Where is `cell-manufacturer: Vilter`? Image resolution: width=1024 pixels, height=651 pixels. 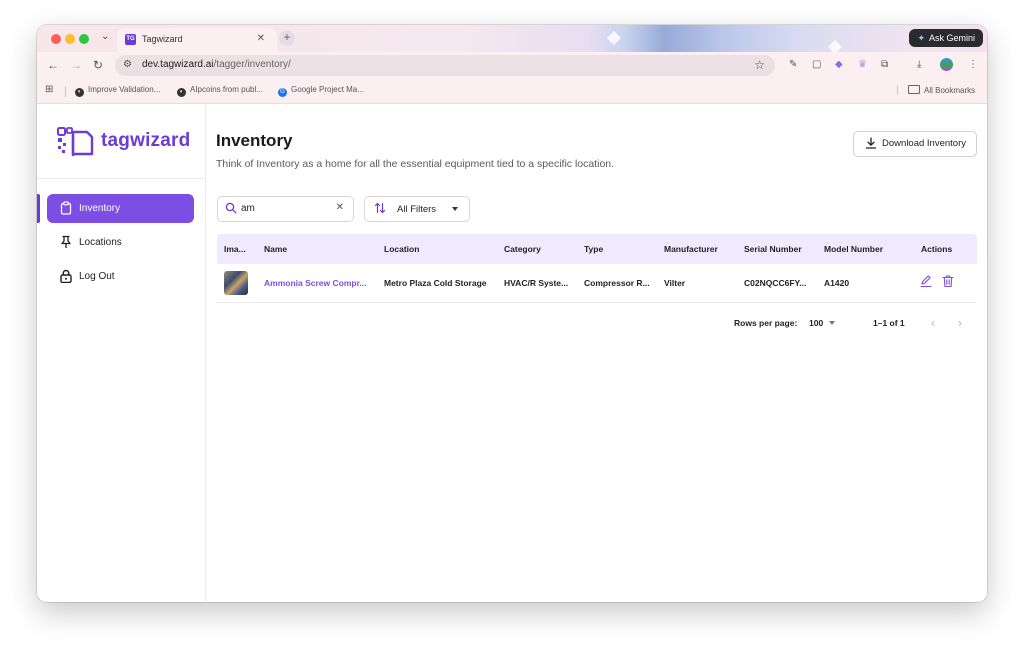
cell-manufacturer: Vilter is located at coordinates (675, 283).